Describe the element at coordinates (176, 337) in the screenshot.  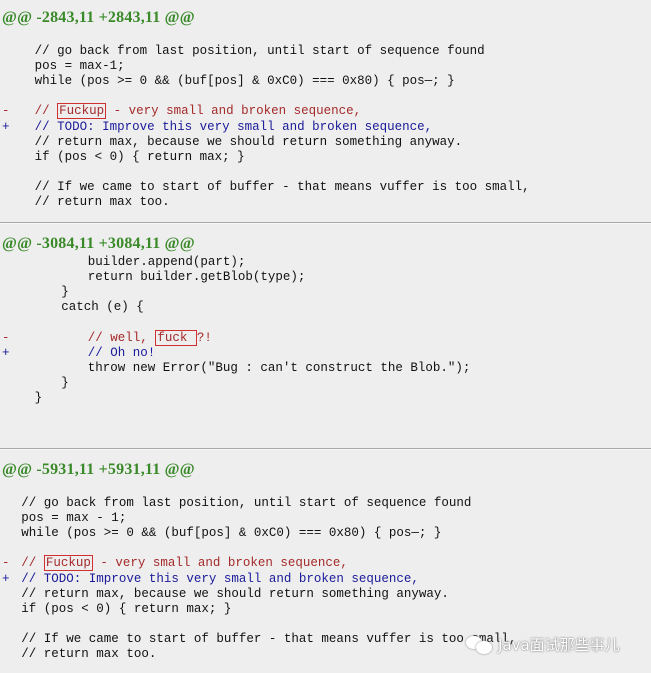
I see `highlighted-word: fuck` at that location.